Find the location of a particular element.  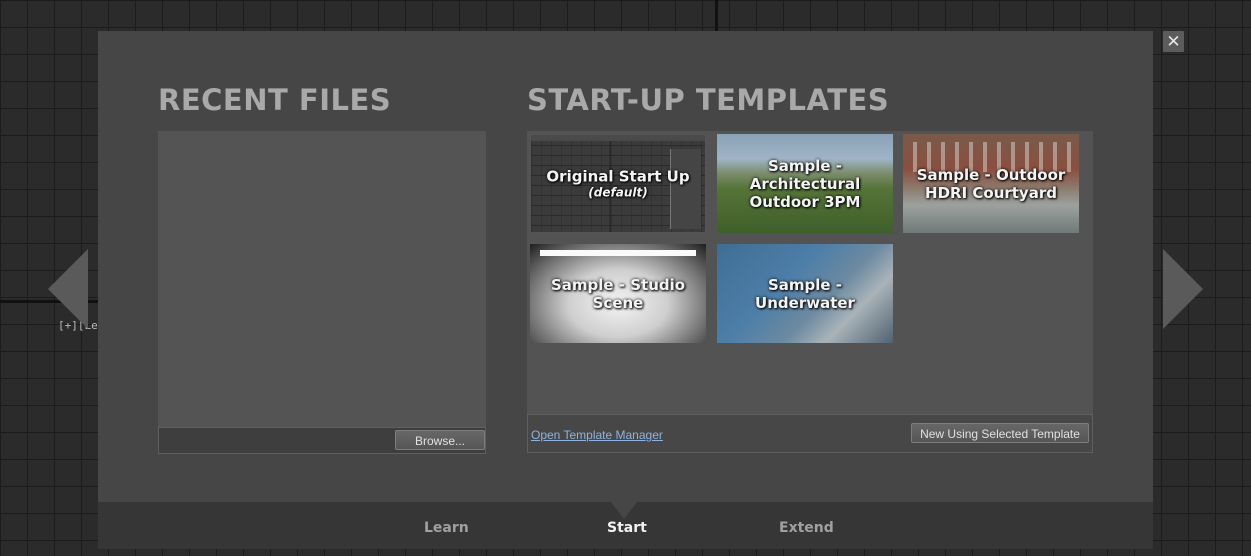

tile-preview-light is located at coordinates (618, 253).